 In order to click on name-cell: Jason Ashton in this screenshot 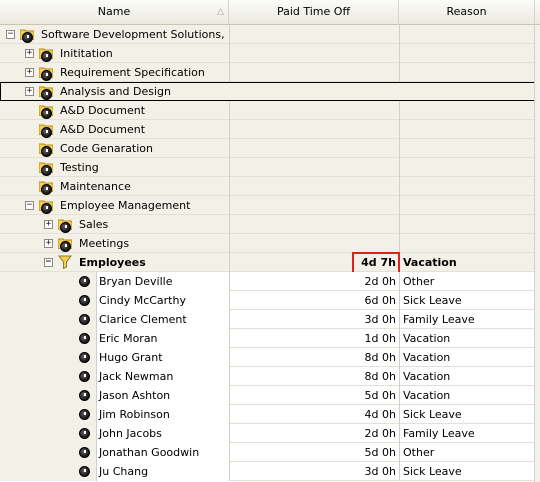, I will do `click(114, 395)`.